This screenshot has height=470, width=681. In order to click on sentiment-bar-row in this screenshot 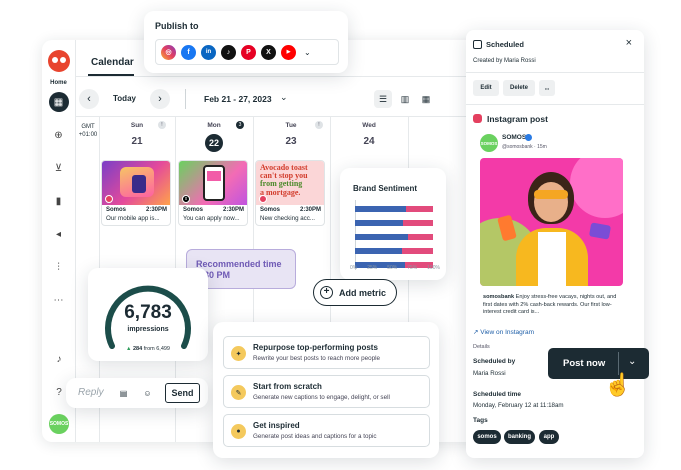, I will do `click(394, 237)`.